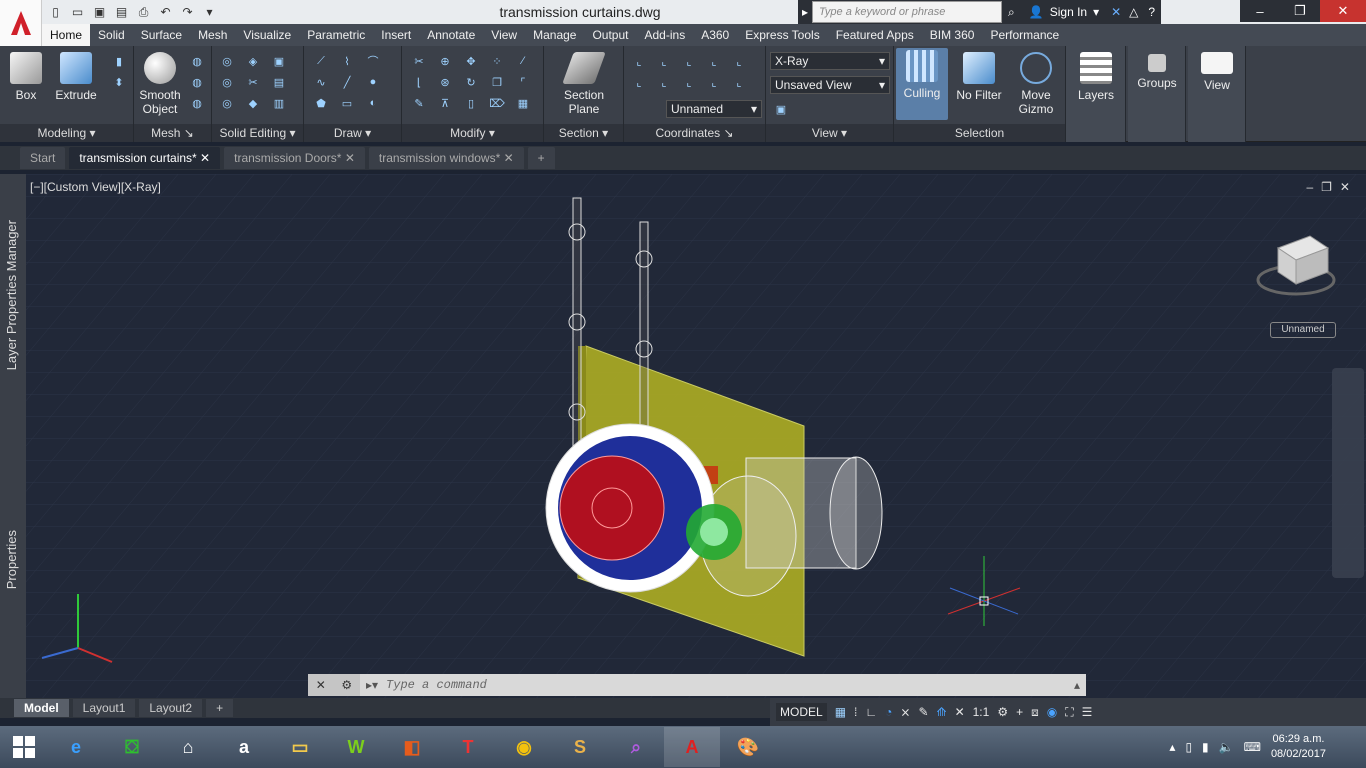  What do you see at coordinates (347, 103) in the screenshot?
I see `rectangle-icon: ▭` at bounding box center [347, 103].